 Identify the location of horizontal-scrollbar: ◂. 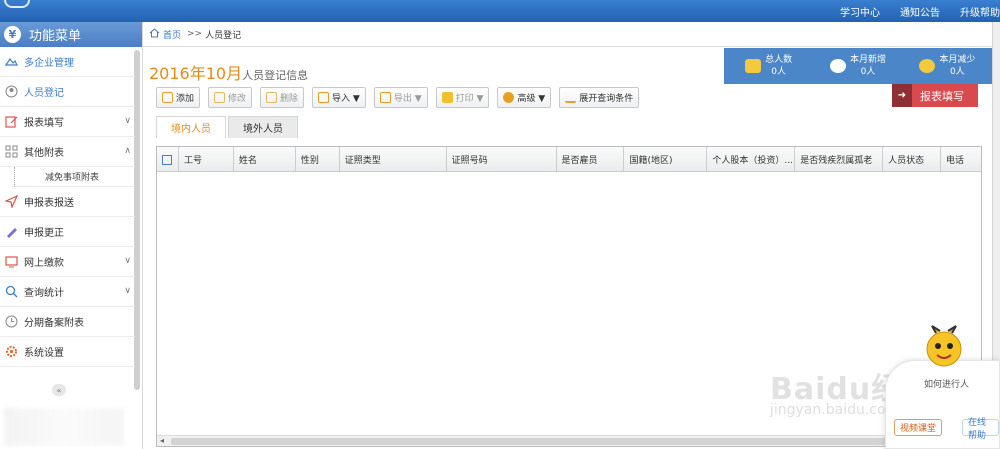
(569, 440).